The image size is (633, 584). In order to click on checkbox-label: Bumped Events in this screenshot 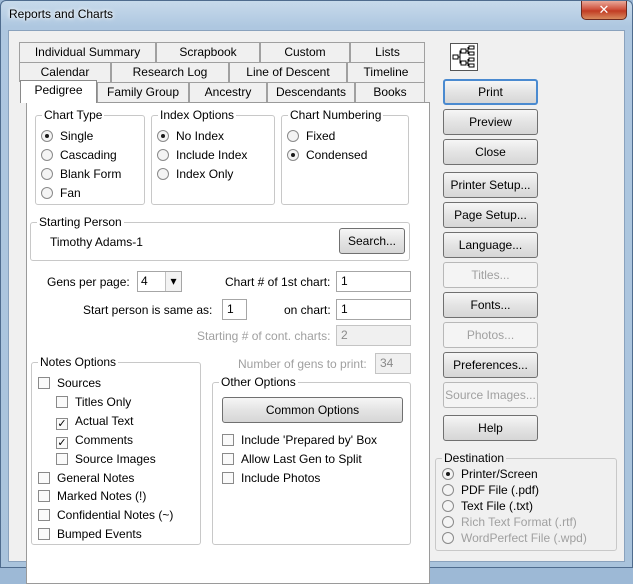, I will do `click(99, 534)`.